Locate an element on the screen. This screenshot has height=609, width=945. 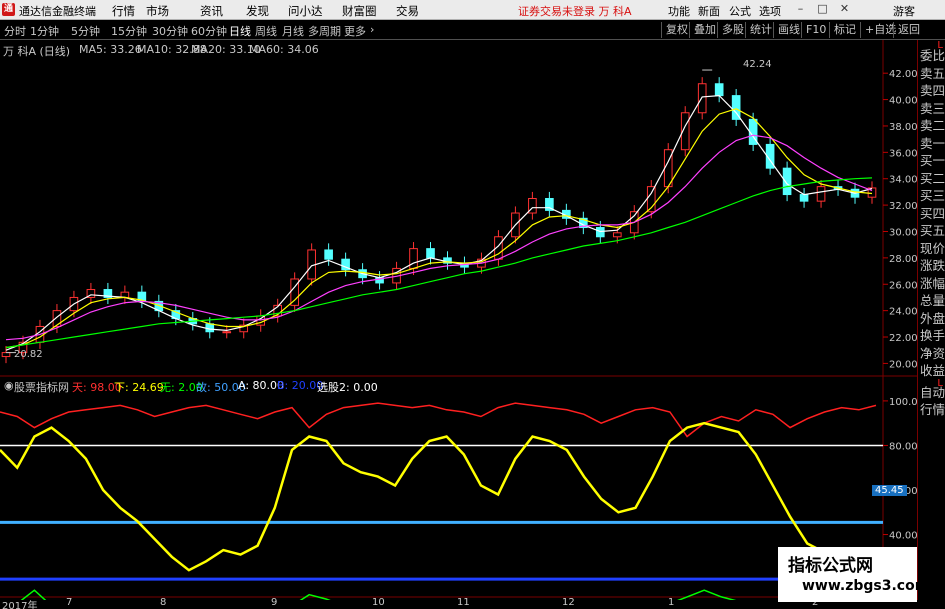
y-tick-label: 22.00 is located at coordinates (903, 338).